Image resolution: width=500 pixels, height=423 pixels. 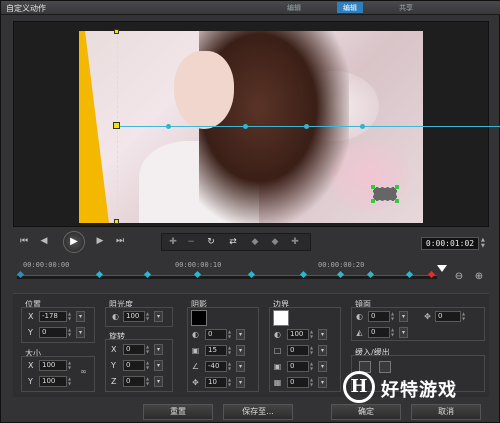 What do you see at coordinates (450, 243) in the screenshot?
I see `timecode-field: 0:00:01:02` at bounding box center [450, 243].